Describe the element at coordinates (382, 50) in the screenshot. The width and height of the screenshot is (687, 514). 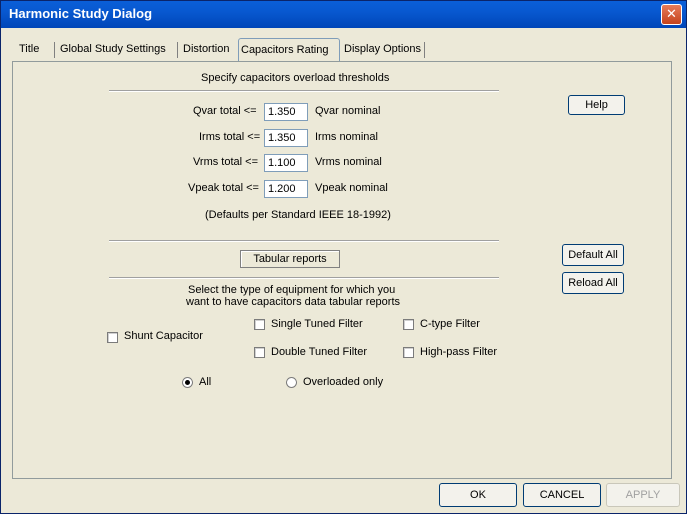
I see `tab-display-options: Display Options` at that location.